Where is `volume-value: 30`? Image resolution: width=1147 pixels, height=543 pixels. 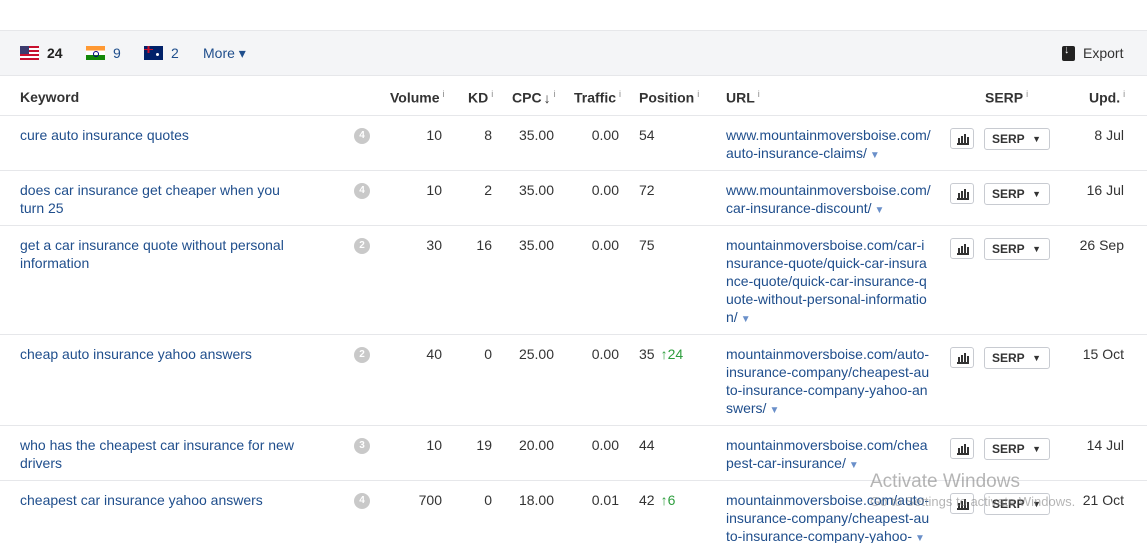
volume-value: 30 is located at coordinates (434, 245).